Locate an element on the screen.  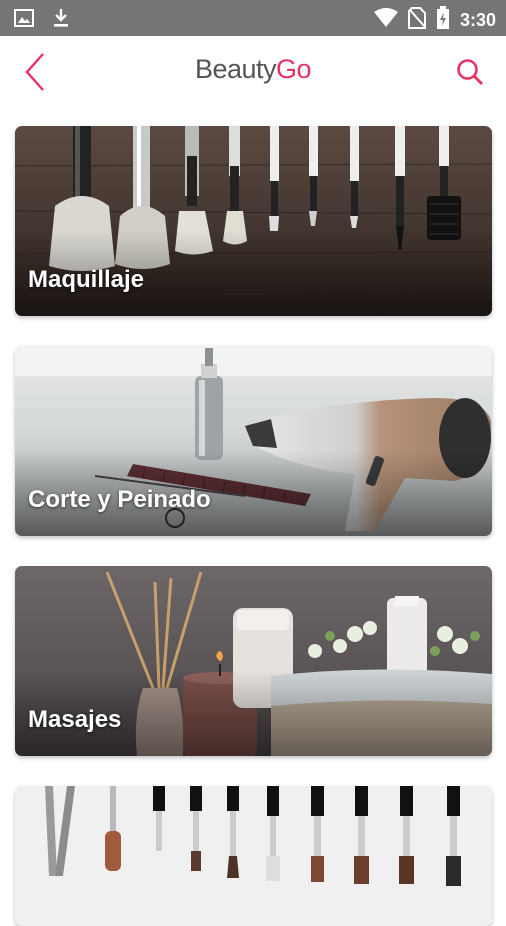
search-button is located at coordinates (470, 74).